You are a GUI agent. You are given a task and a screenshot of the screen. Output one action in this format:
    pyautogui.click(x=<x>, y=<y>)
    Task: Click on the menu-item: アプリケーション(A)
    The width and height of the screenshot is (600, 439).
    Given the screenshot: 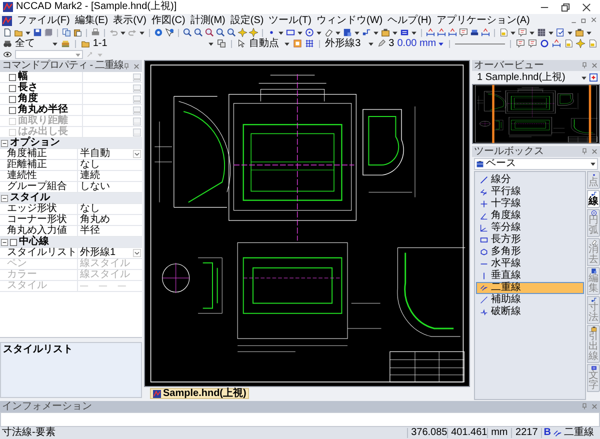 What is the action you would take?
    pyautogui.click(x=483, y=21)
    